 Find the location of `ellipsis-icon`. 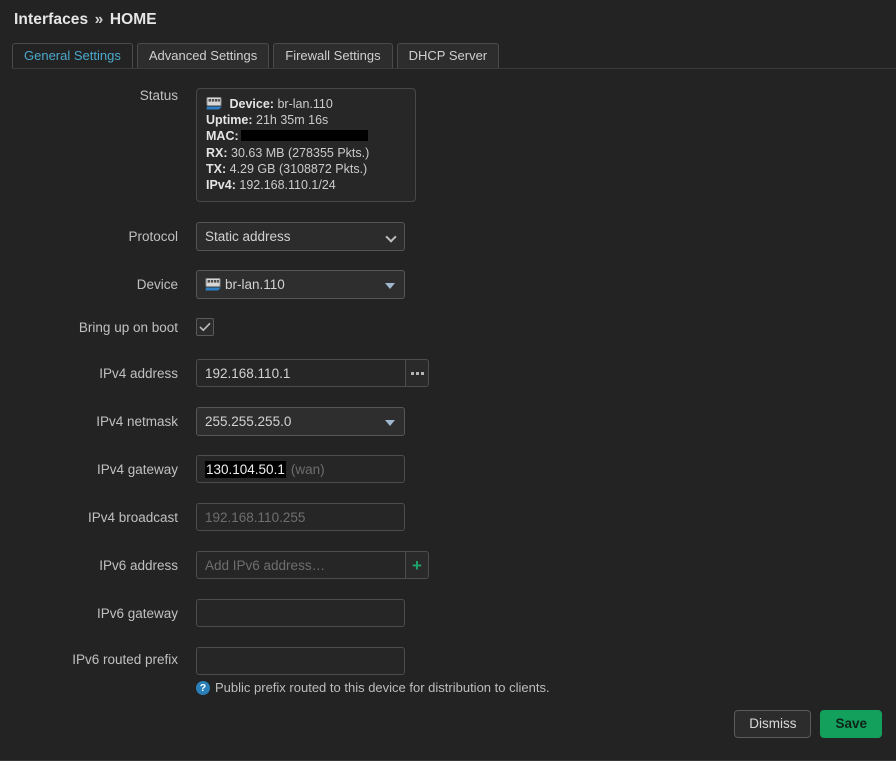

ellipsis-icon is located at coordinates (417, 373).